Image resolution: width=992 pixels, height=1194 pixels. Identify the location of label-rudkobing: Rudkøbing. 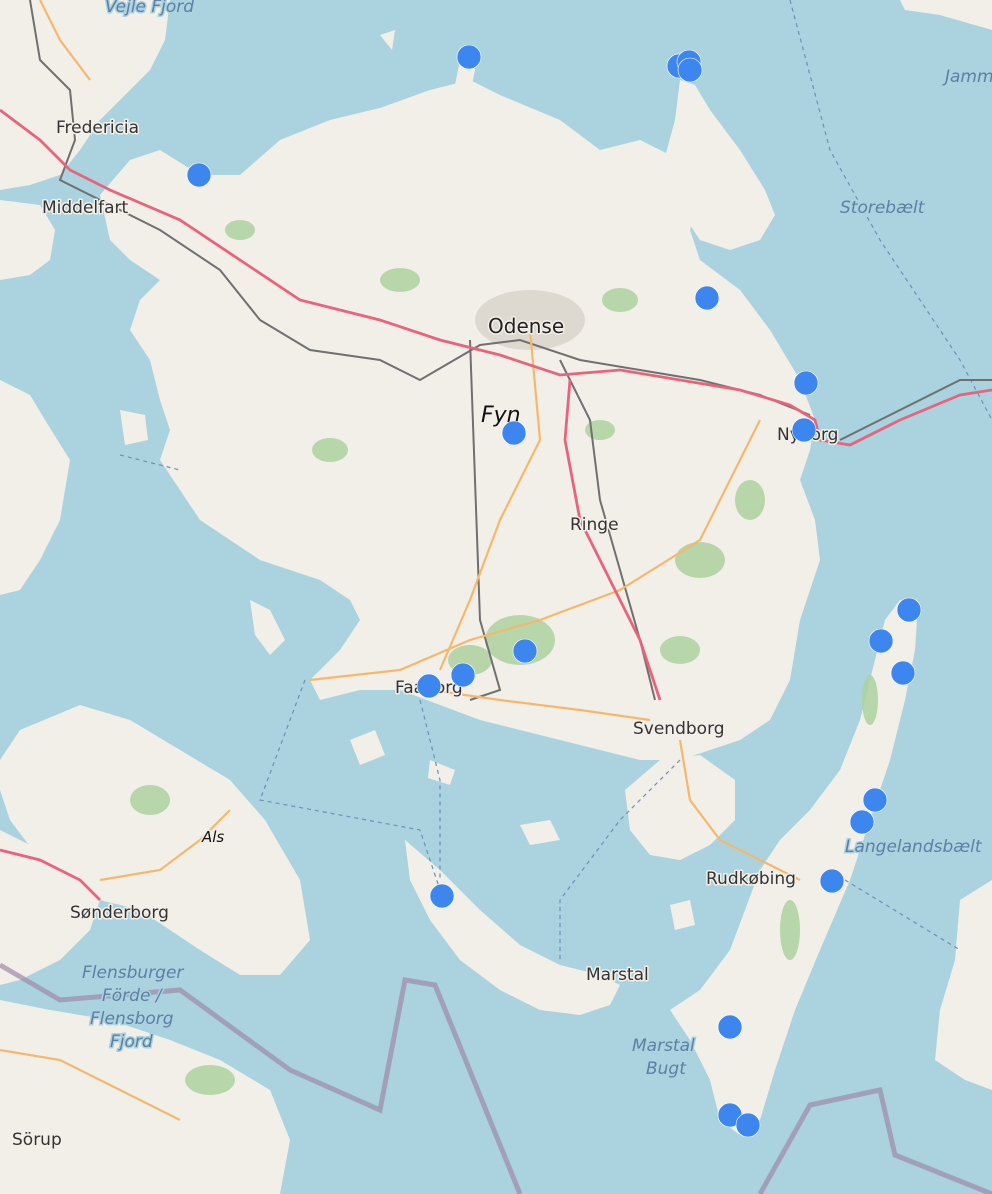
(751, 879).